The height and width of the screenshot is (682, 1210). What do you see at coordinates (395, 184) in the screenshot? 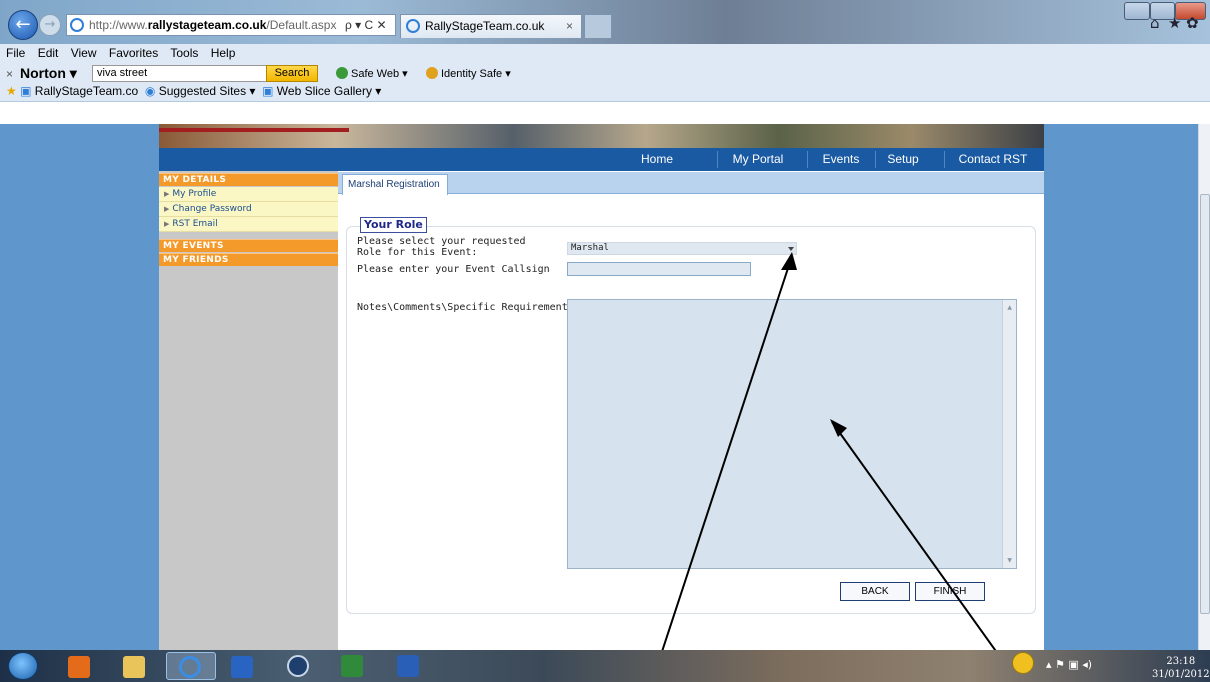
I see `tab-marshal-registration: Marshal Registration` at bounding box center [395, 184].